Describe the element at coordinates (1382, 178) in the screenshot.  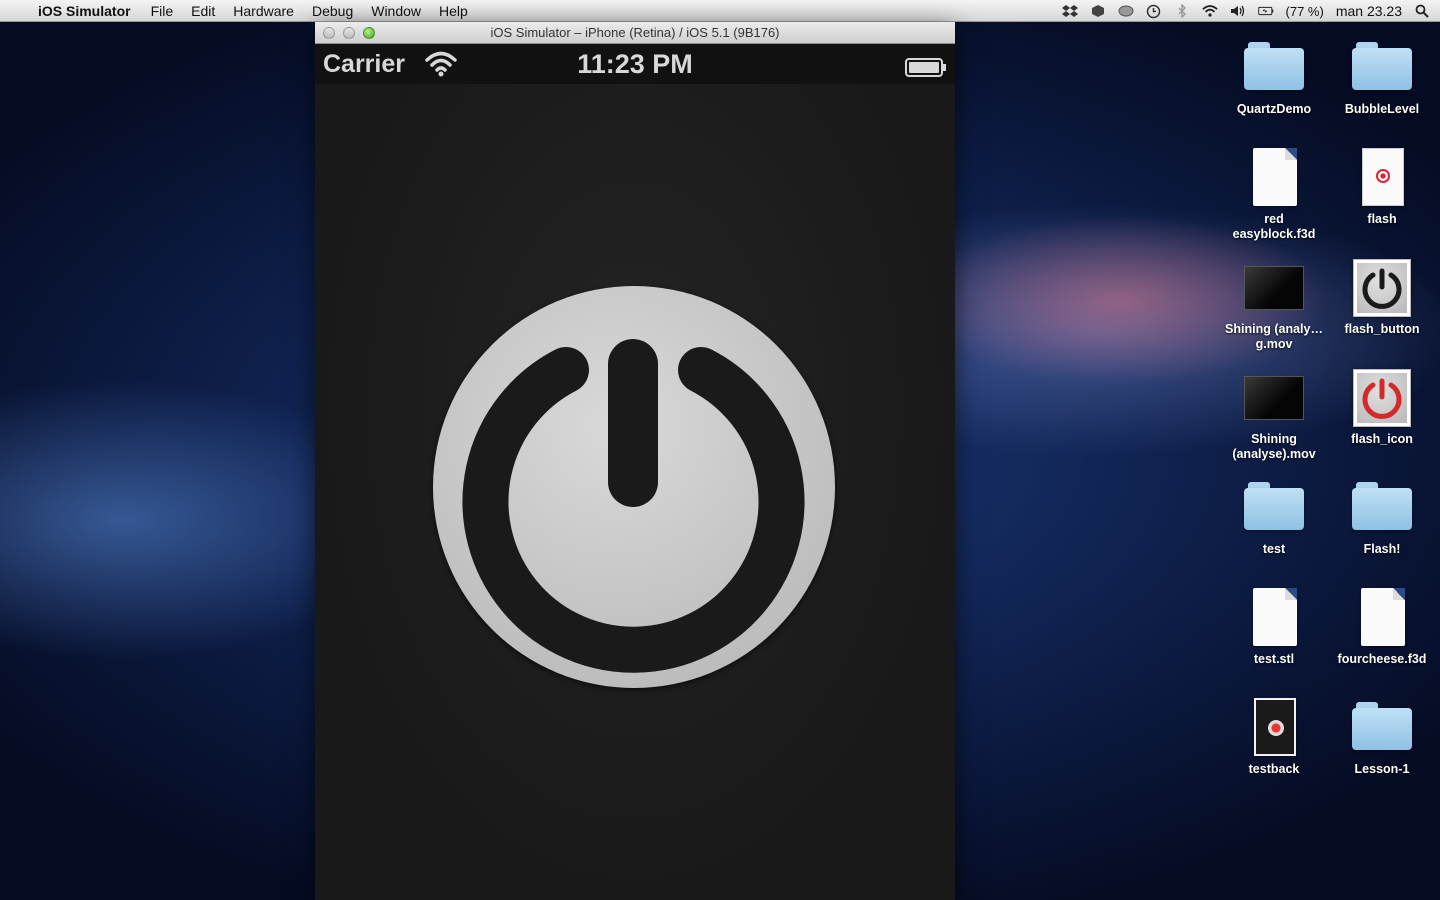
I see `flash-document-icon` at that location.